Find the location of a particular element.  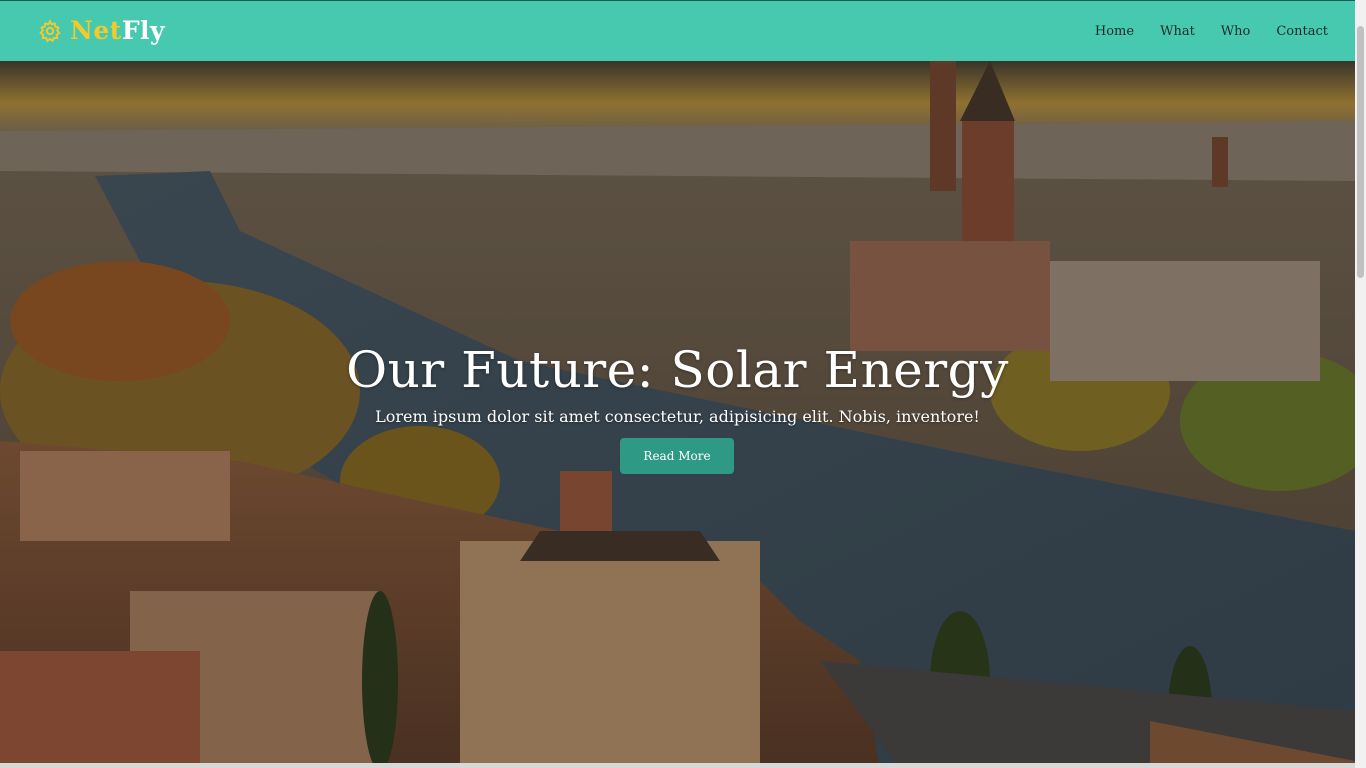

navbar: NetFly Home What Who Contact is located at coordinates (677, 30).